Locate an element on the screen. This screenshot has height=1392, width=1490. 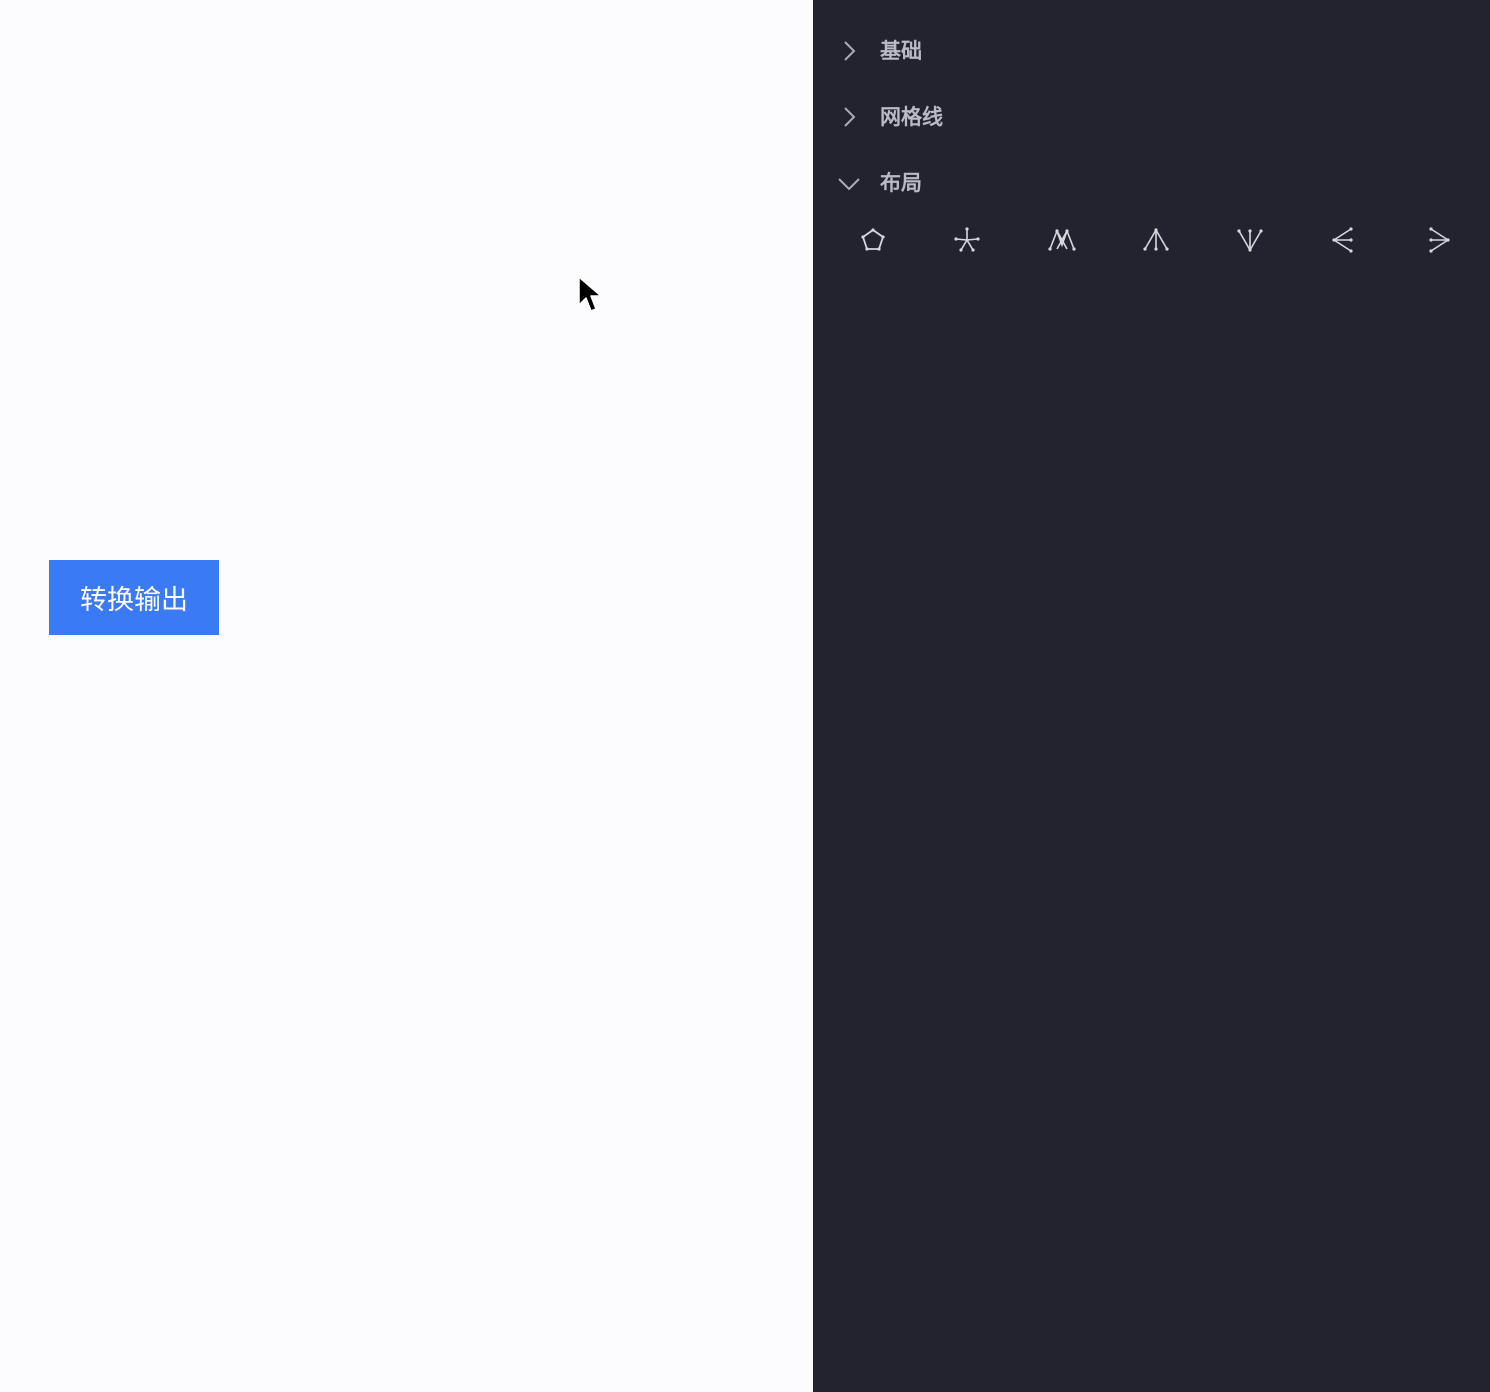
tree-right-layout-icon is located at coordinates (1438, 240).